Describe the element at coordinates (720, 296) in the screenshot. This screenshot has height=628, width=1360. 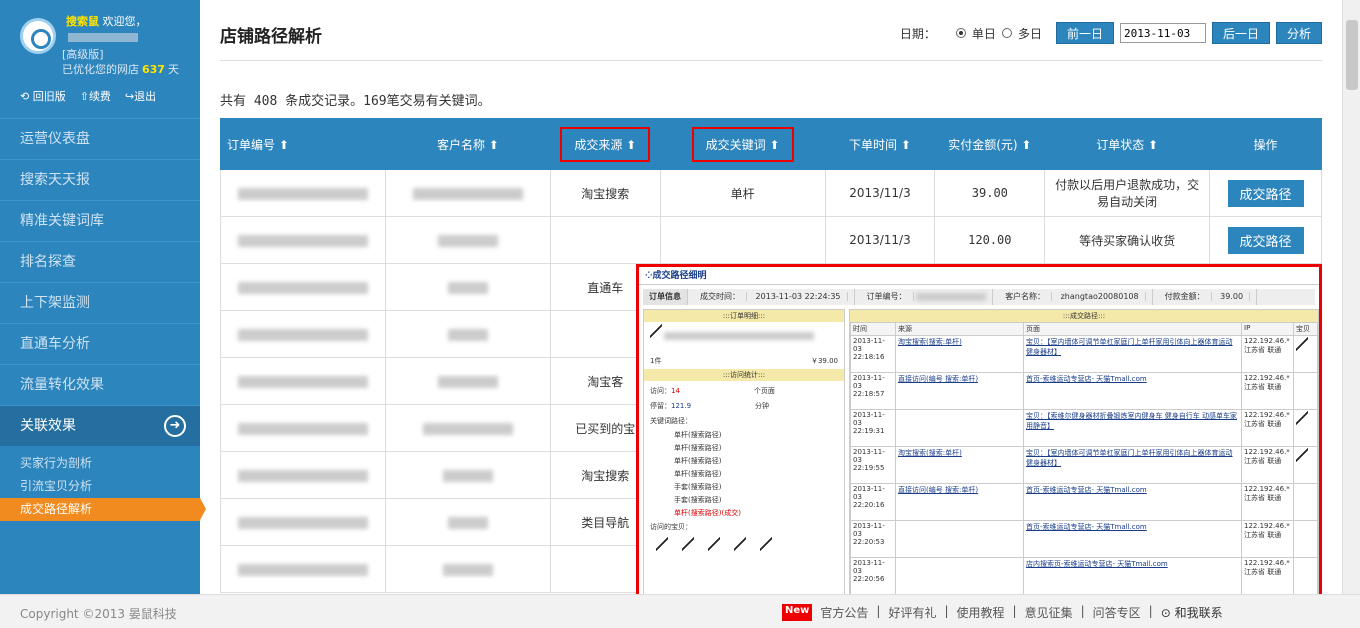
I see `deal-time-label: 成交时间：` at that location.